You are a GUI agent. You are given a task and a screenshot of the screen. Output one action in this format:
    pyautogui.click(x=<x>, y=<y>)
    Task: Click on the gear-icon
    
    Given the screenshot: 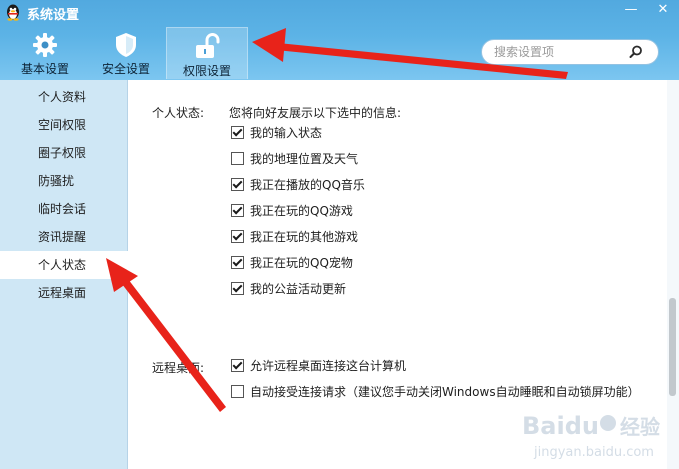 What is the action you would take?
    pyautogui.click(x=45, y=45)
    